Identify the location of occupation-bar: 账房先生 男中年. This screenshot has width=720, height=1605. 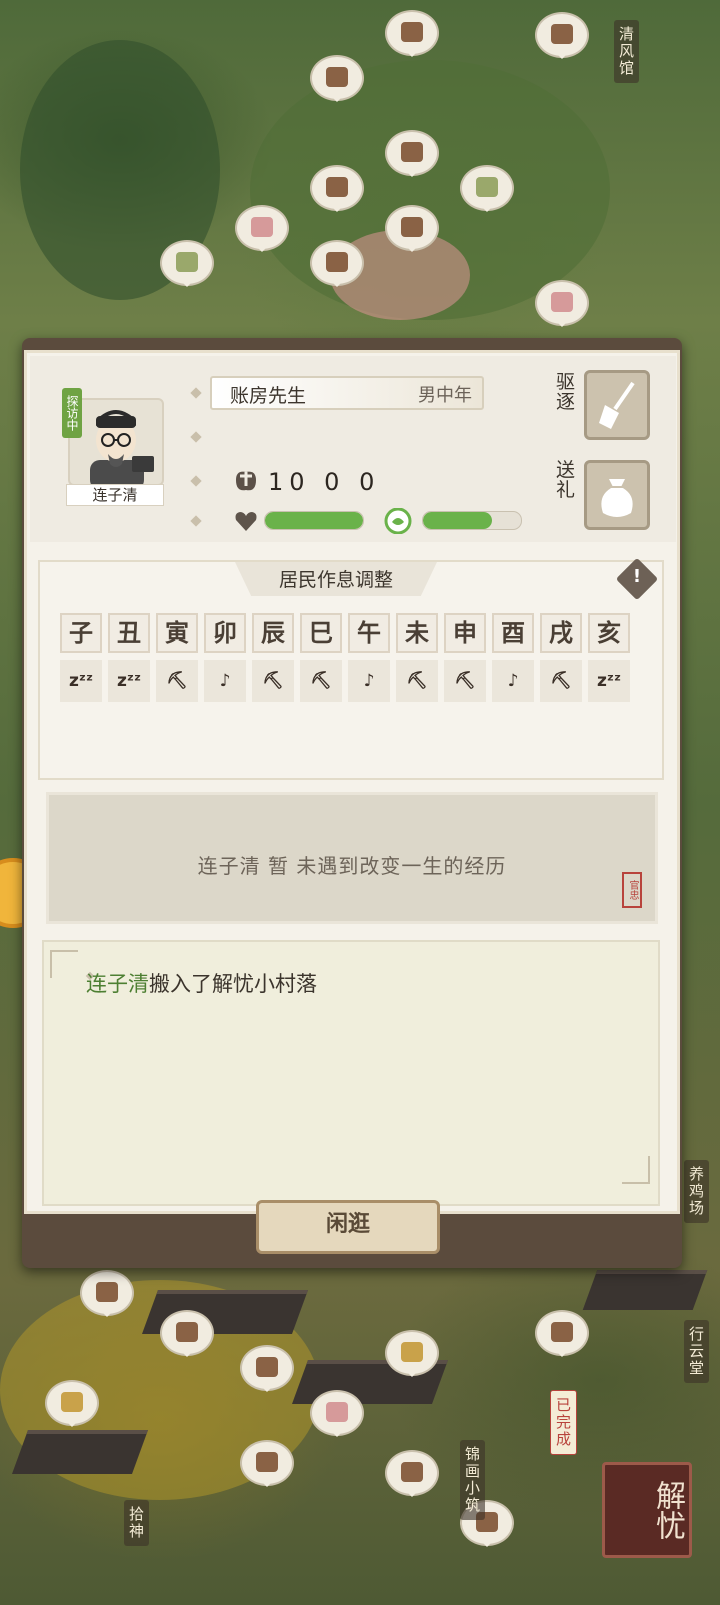
(347, 393).